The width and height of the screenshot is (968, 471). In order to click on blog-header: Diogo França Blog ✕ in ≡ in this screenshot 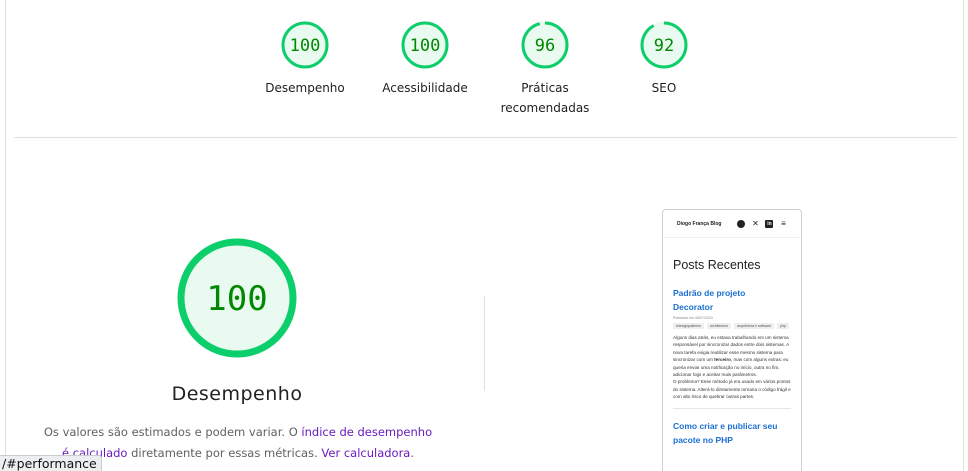, I will do `click(732, 224)`.